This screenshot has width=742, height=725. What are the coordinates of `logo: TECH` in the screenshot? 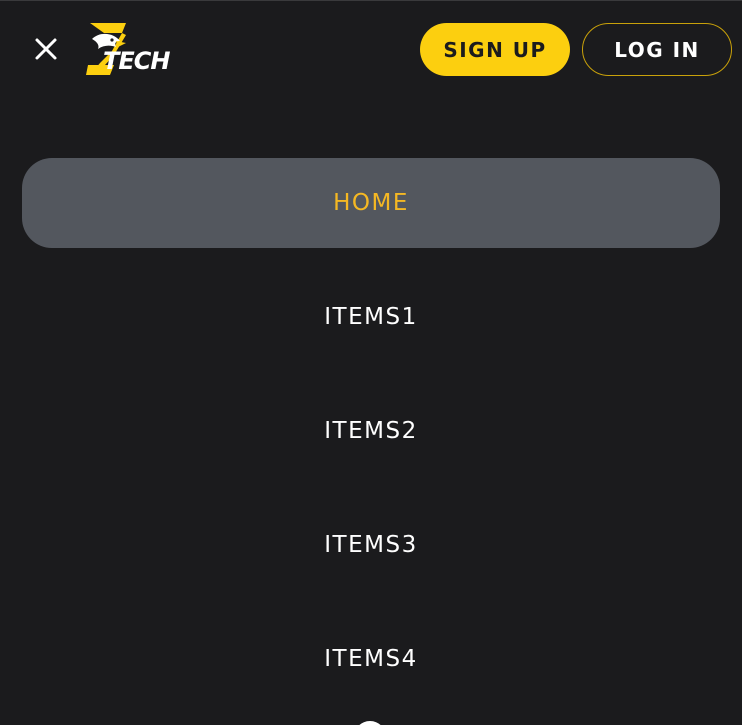 It's located at (136, 50).